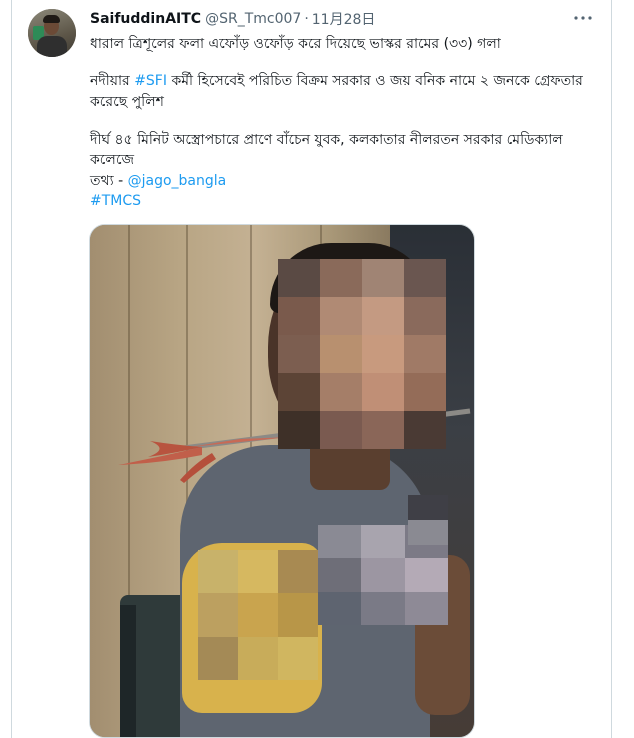 Image resolution: width=634 pixels, height=738 pixels. What do you see at coordinates (611, 369) in the screenshot?
I see `timeline-border-right` at bounding box center [611, 369].